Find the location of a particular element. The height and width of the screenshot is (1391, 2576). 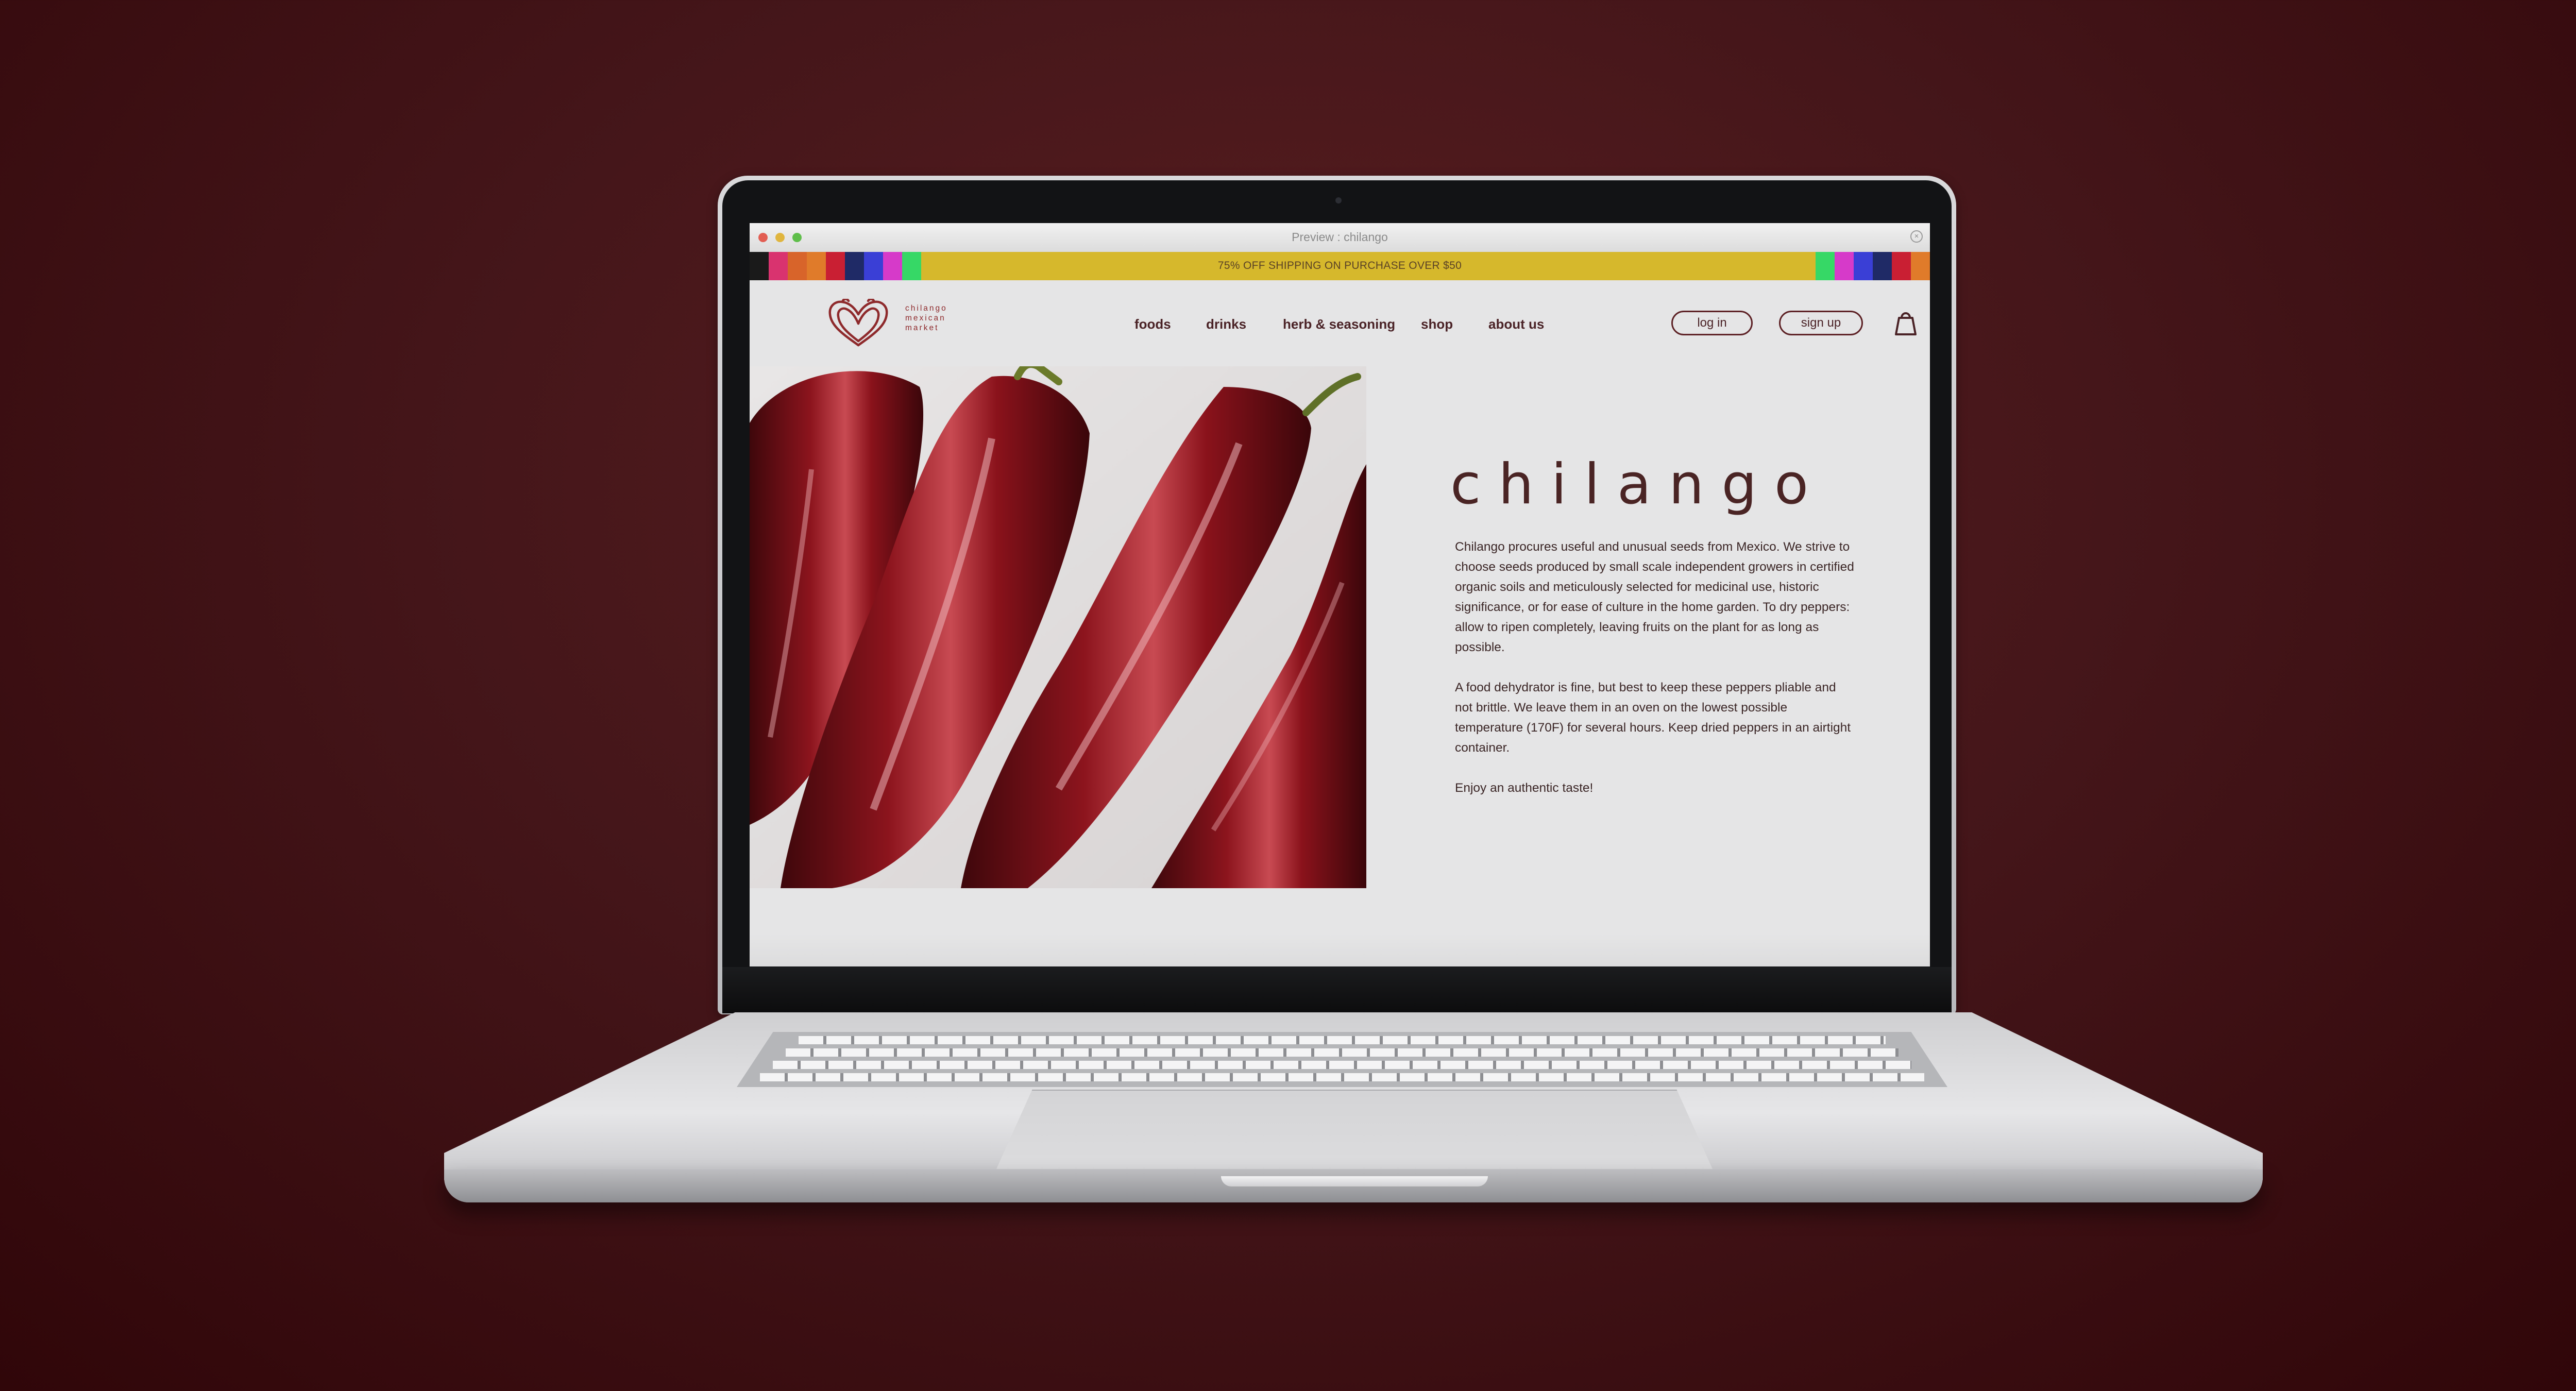

logo-line-2: mexican is located at coordinates (925, 318).